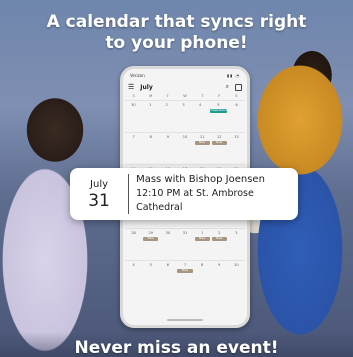  I want to click on menu-icon: ☰, so click(131, 87).